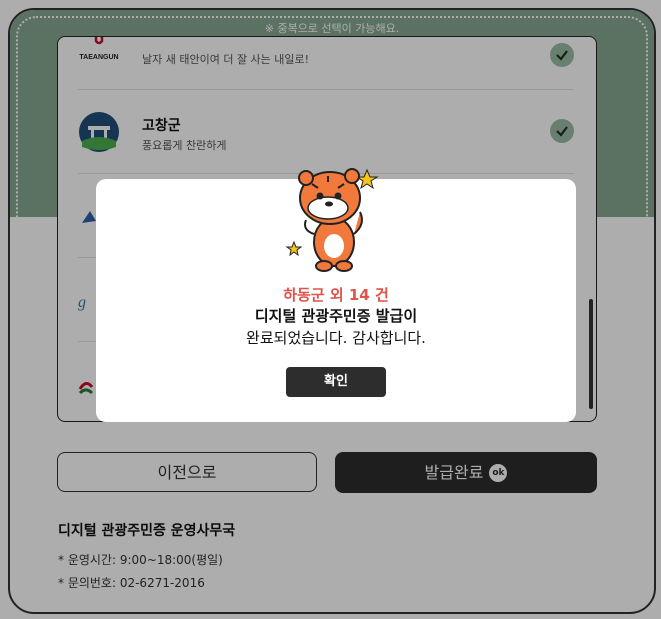 The image size is (661, 619). What do you see at coordinates (336, 382) in the screenshot?
I see `confirm-button: 확인` at bounding box center [336, 382].